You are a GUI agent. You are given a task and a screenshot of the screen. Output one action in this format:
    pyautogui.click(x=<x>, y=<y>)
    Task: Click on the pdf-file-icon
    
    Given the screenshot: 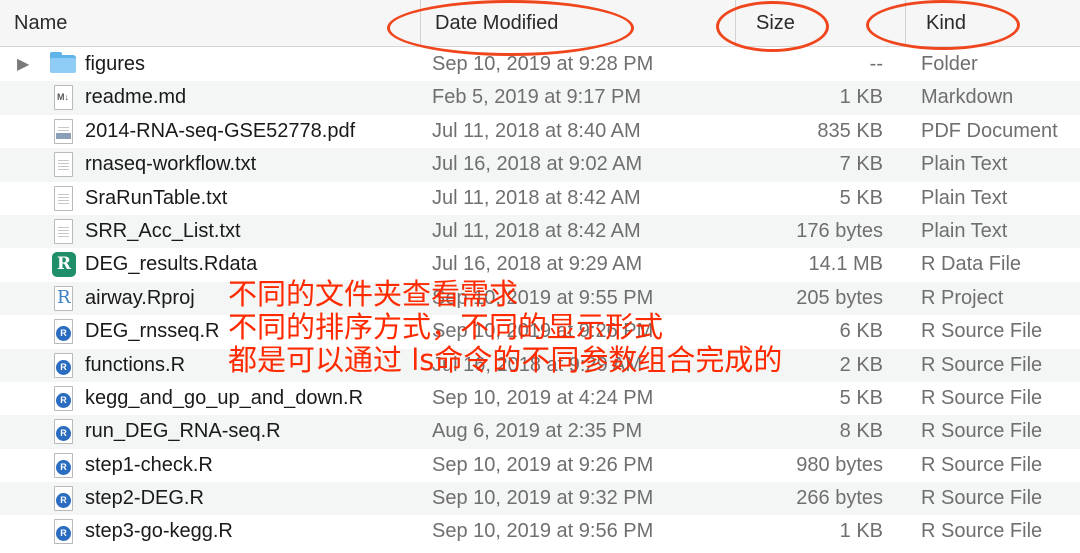 What is the action you would take?
    pyautogui.click(x=63, y=131)
    